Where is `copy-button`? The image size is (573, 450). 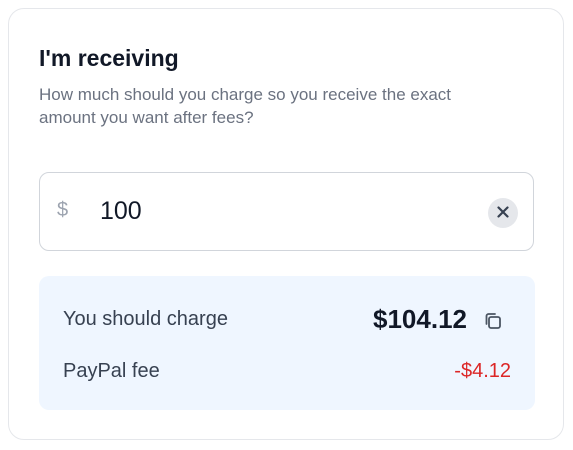
copy-button is located at coordinates (493, 321).